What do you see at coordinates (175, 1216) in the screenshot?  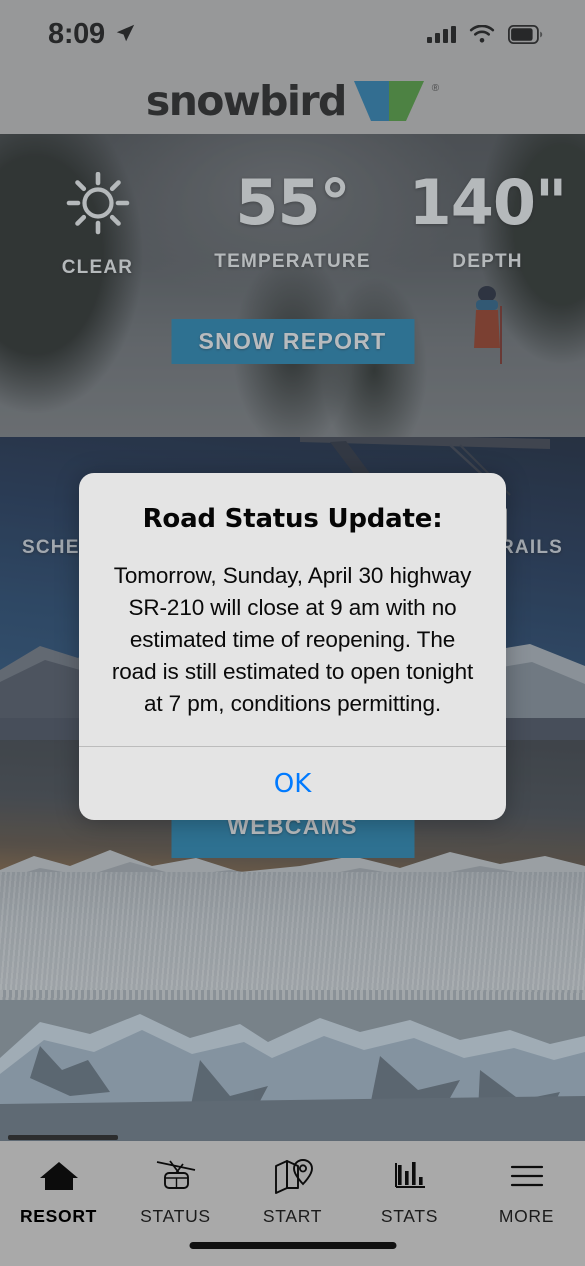 I see `tab-status-label: STATUS` at bounding box center [175, 1216].